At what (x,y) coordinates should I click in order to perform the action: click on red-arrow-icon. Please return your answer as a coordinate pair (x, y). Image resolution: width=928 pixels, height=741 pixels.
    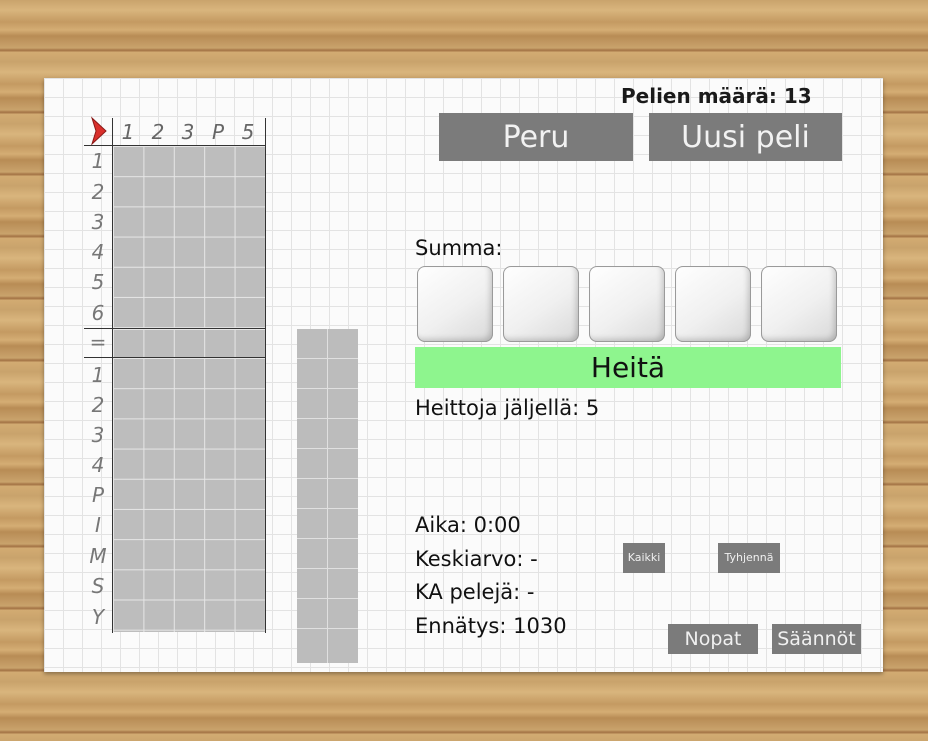
    Looking at the image, I should click on (98, 131).